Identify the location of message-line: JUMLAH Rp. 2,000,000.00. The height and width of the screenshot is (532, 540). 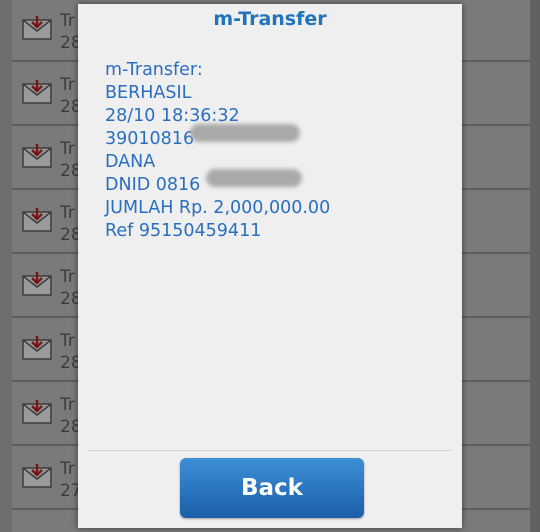
(218, 208).